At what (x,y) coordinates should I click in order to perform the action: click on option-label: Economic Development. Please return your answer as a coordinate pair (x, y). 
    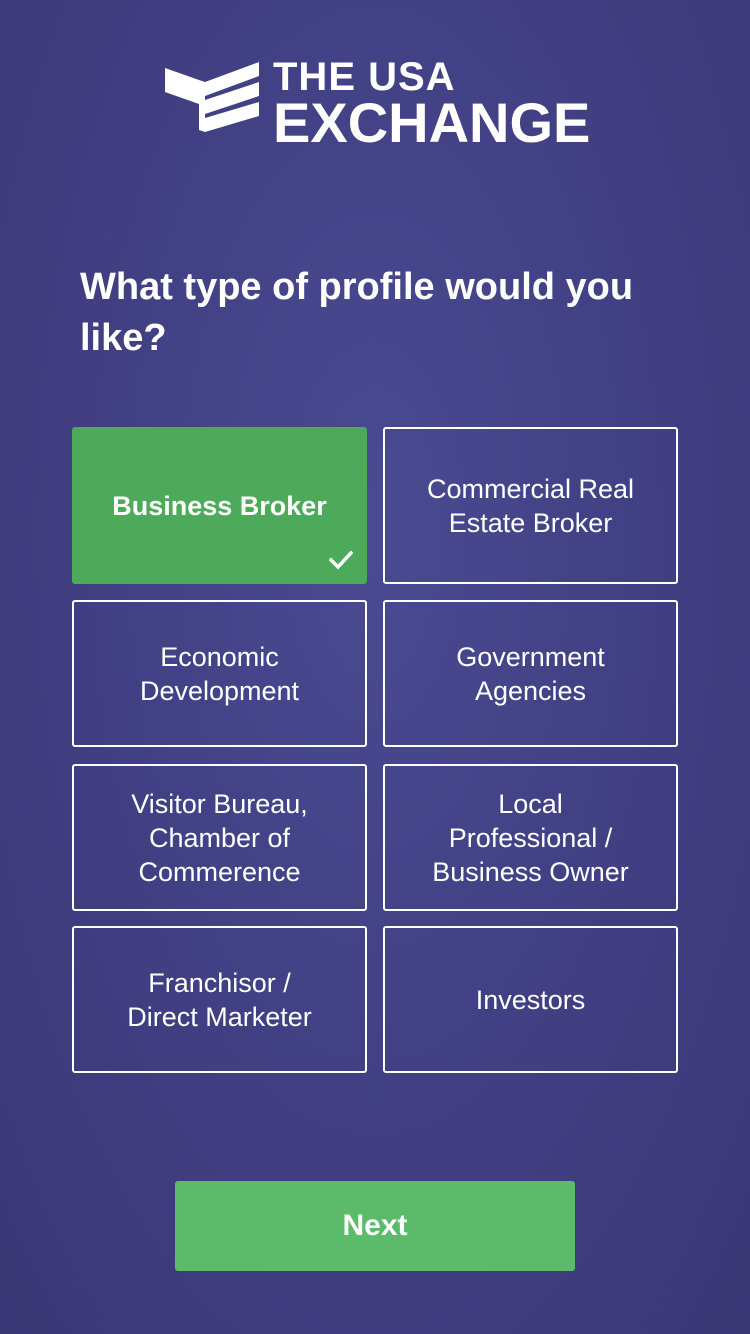
    Looking at the image, I should click on (219, 673).